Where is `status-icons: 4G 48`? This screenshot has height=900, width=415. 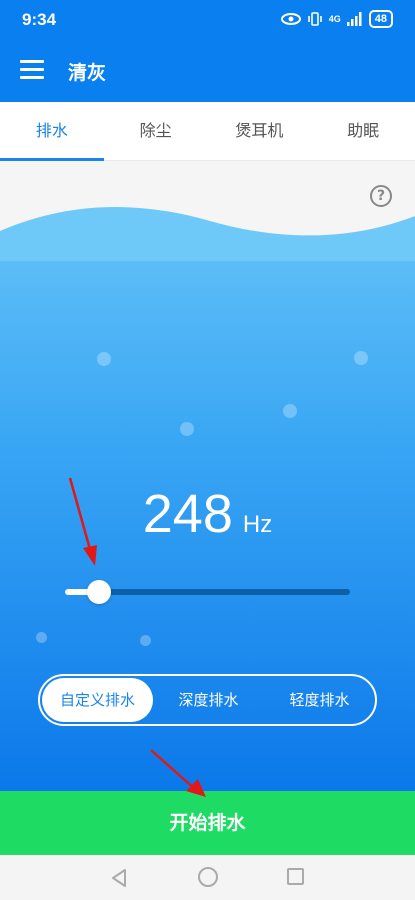 status-icons: 4G 48 is located at coordinates (336, 19).